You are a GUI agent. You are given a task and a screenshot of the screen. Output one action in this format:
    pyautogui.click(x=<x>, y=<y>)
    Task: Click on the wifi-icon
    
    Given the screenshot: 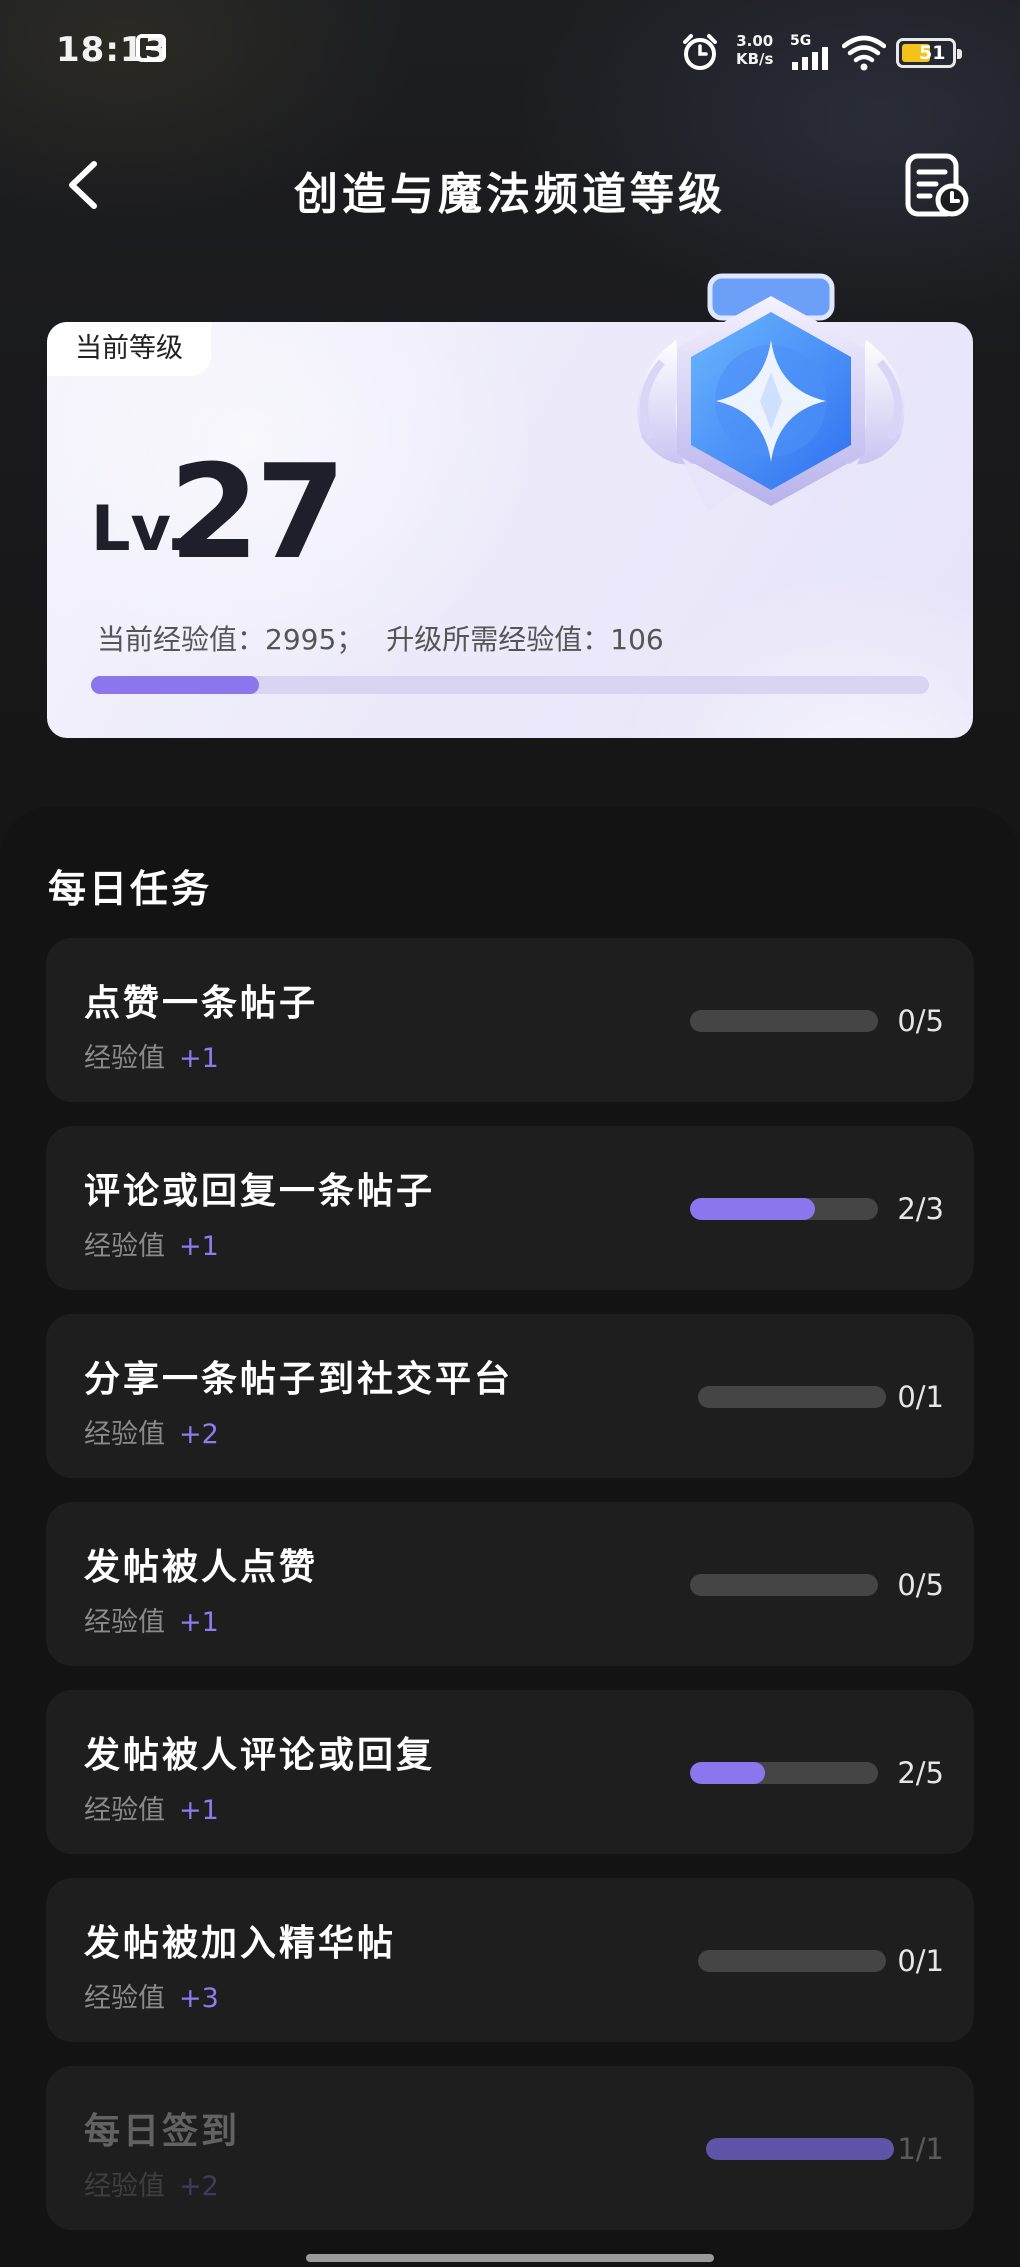 What is the action you would take?
    pyautogui.click(x=864, y=53)
    